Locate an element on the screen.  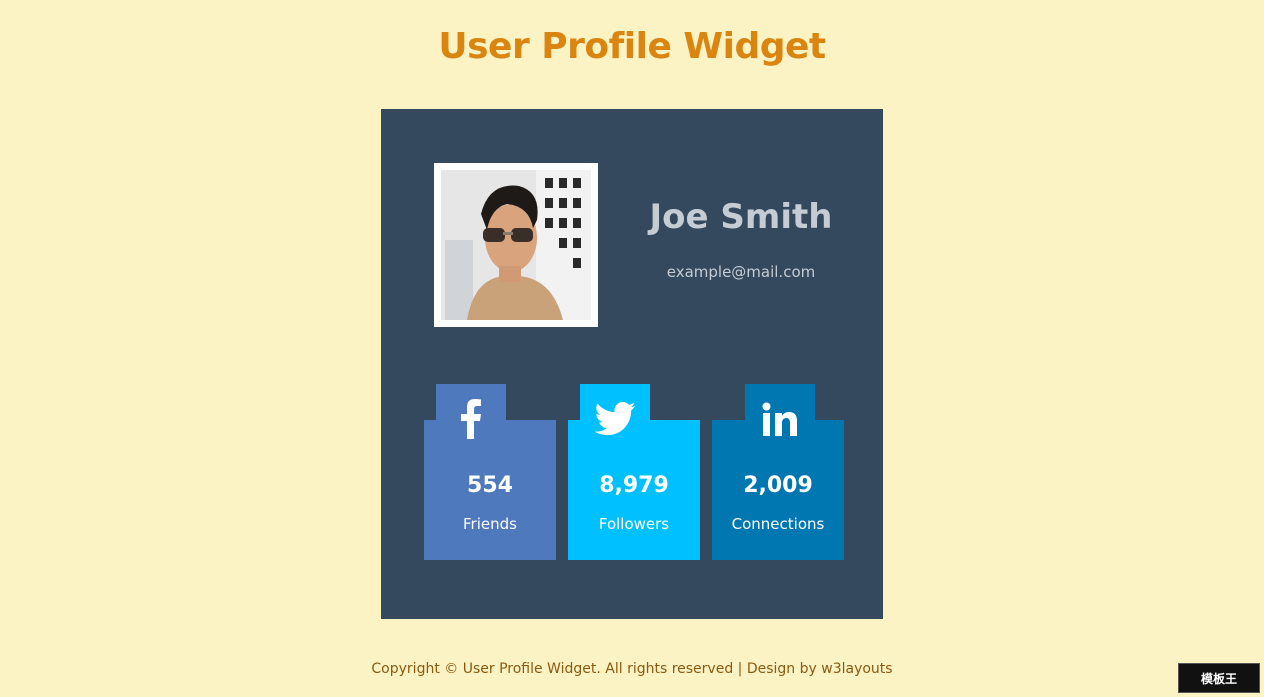
facebook-stat: 554 Friends is located at coordinates (490, 472).